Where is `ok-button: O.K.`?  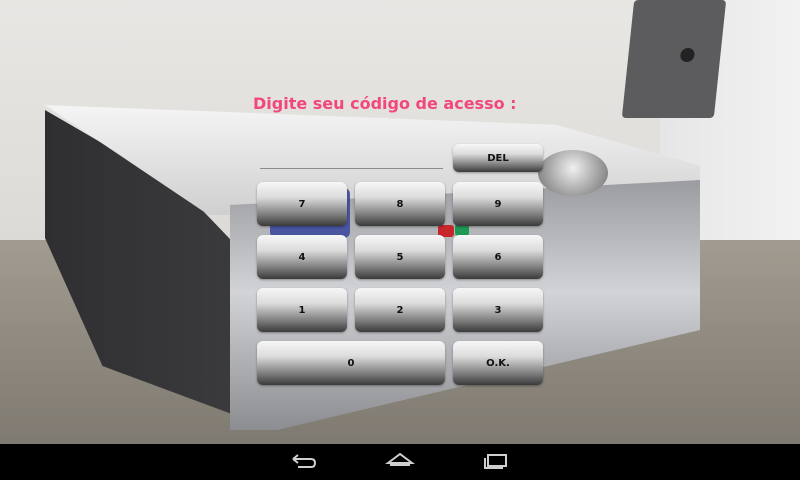
ok-button: O.K. is located at coordinates (498, 363).